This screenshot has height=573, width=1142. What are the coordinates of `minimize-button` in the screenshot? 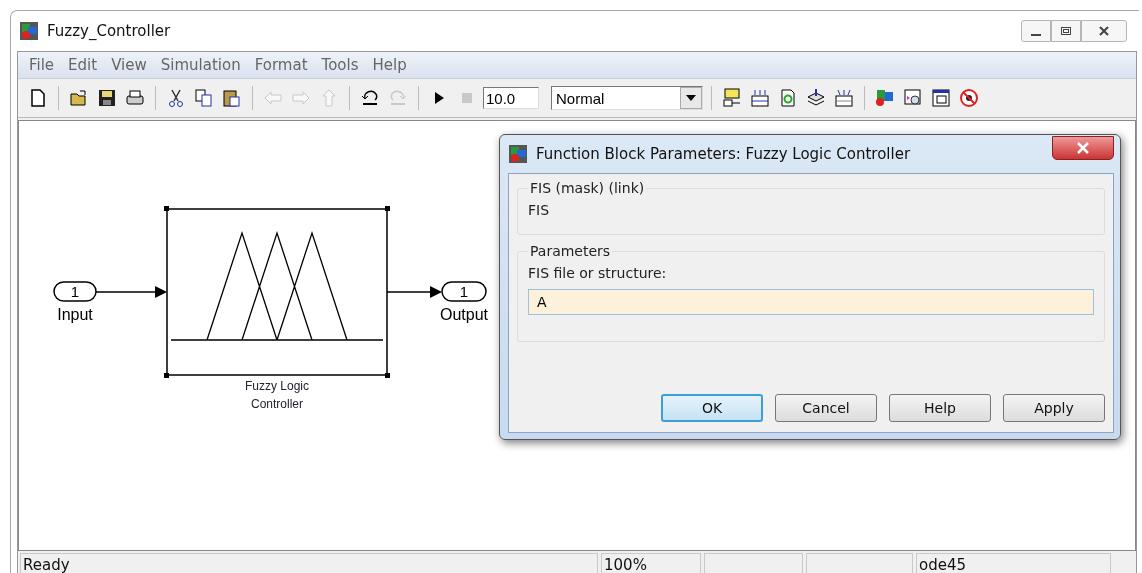 It's located at (1036, 31).